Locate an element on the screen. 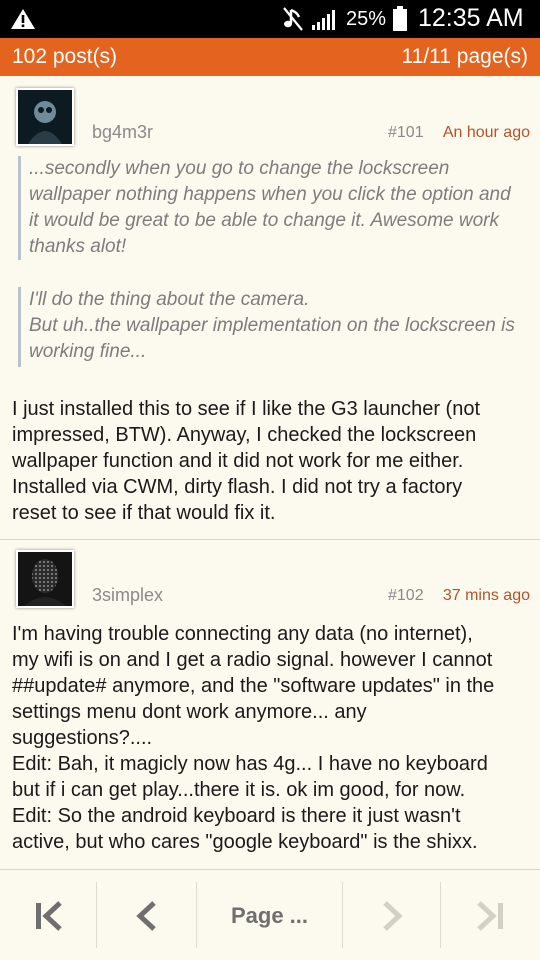 The width and height of the screenshot is (540, 960). quote-line: thanks alot! is located at coordinates (78, 246).